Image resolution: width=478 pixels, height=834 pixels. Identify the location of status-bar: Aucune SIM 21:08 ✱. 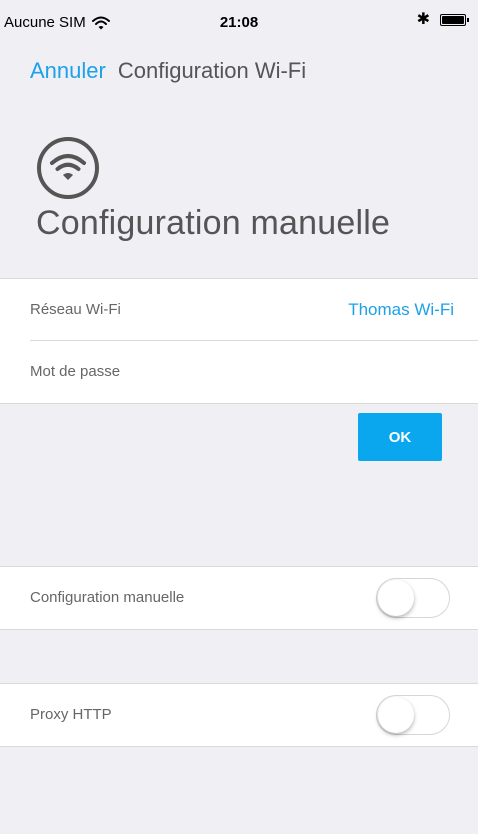
(239, 22).